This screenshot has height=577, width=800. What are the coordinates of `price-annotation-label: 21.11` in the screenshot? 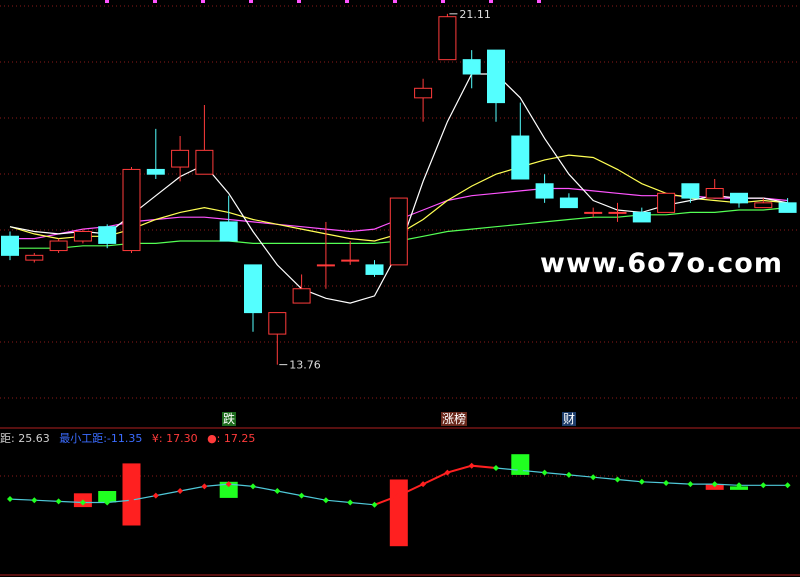 It's located at (475, 14).